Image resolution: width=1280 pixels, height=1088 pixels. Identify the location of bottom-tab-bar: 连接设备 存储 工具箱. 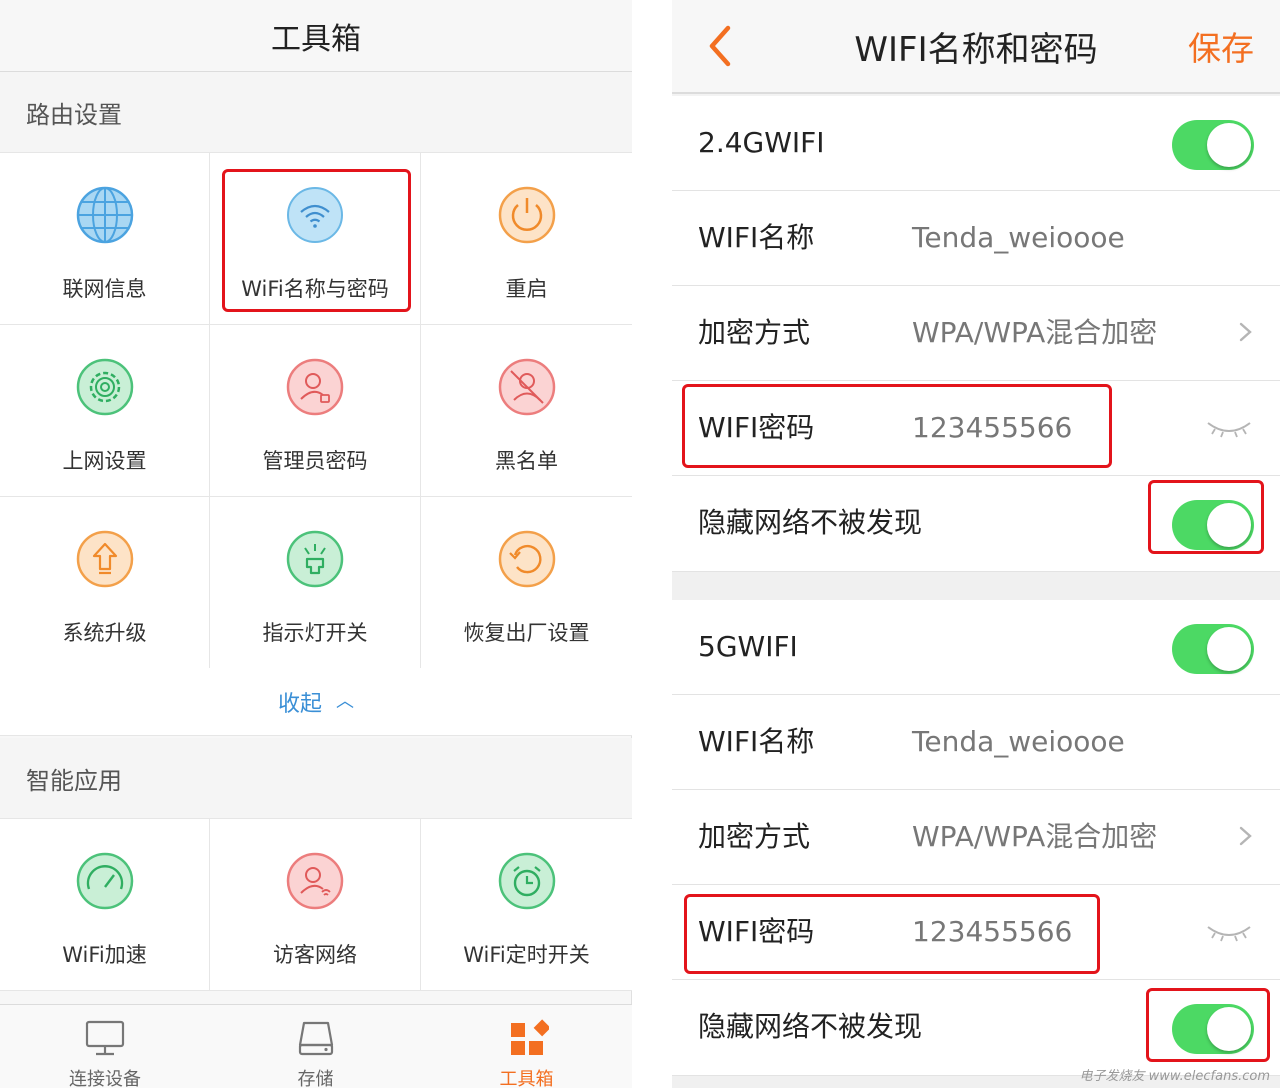
(316, 1046).